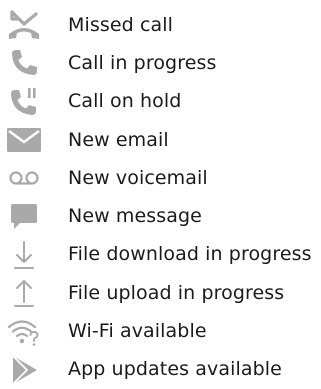 This screenshot has width=321, height=389. Describe the element at coordinates (121, 24) in the screenshot. I see `legend-label: Missed call` at that location.